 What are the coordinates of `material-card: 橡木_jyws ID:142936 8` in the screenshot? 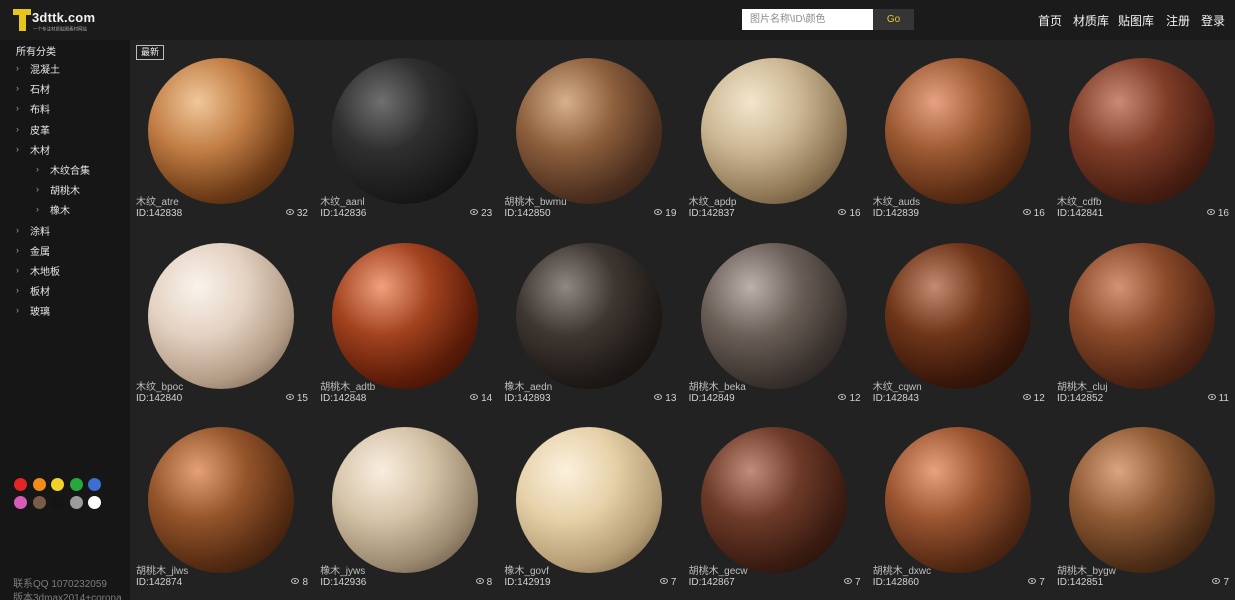 It's located at (406, 513).